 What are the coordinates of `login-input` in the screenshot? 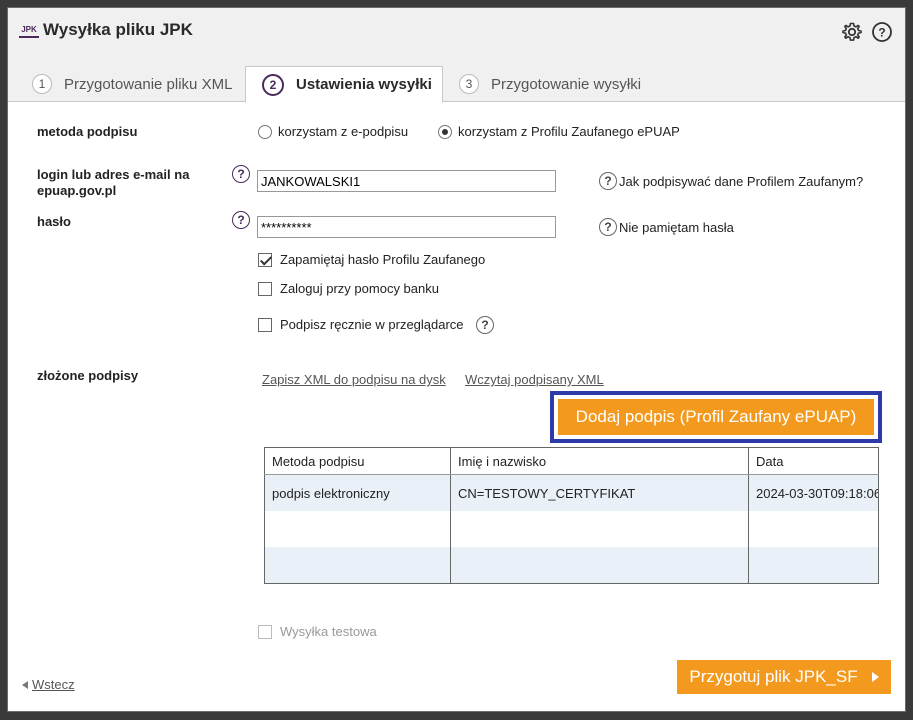 It's located at (406, 181).